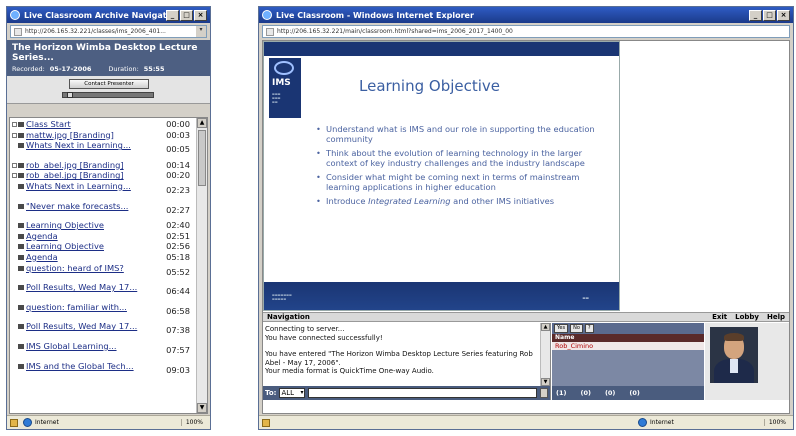 This screenshot has width=796, height=436. I want to click on toc-item: Learning Objective 02:56, so click(102, 246).